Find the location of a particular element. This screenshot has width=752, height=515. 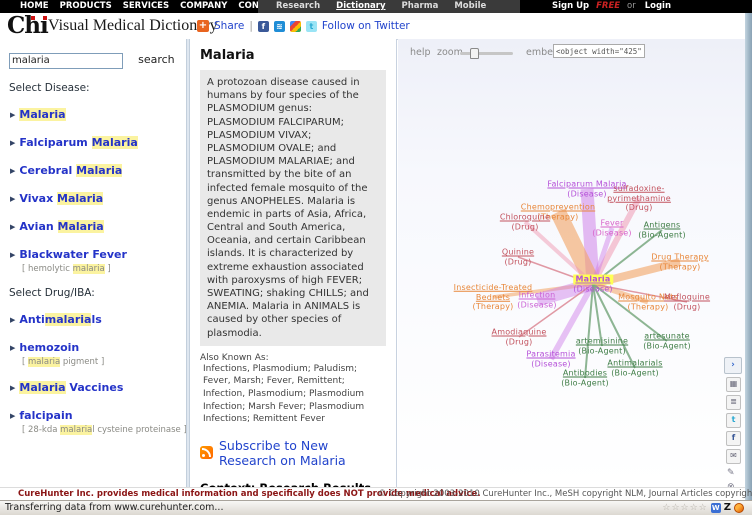

sidebar-link: falcipain is located at coordinates (45, 415).